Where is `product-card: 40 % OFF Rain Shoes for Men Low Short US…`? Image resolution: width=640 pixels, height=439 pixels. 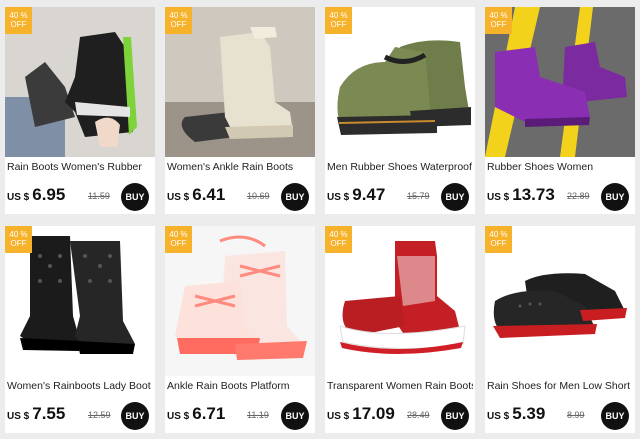 product-card: 40 % OFF Rain Shoes for Men Low Short US… is located at coordinates (560, 329).